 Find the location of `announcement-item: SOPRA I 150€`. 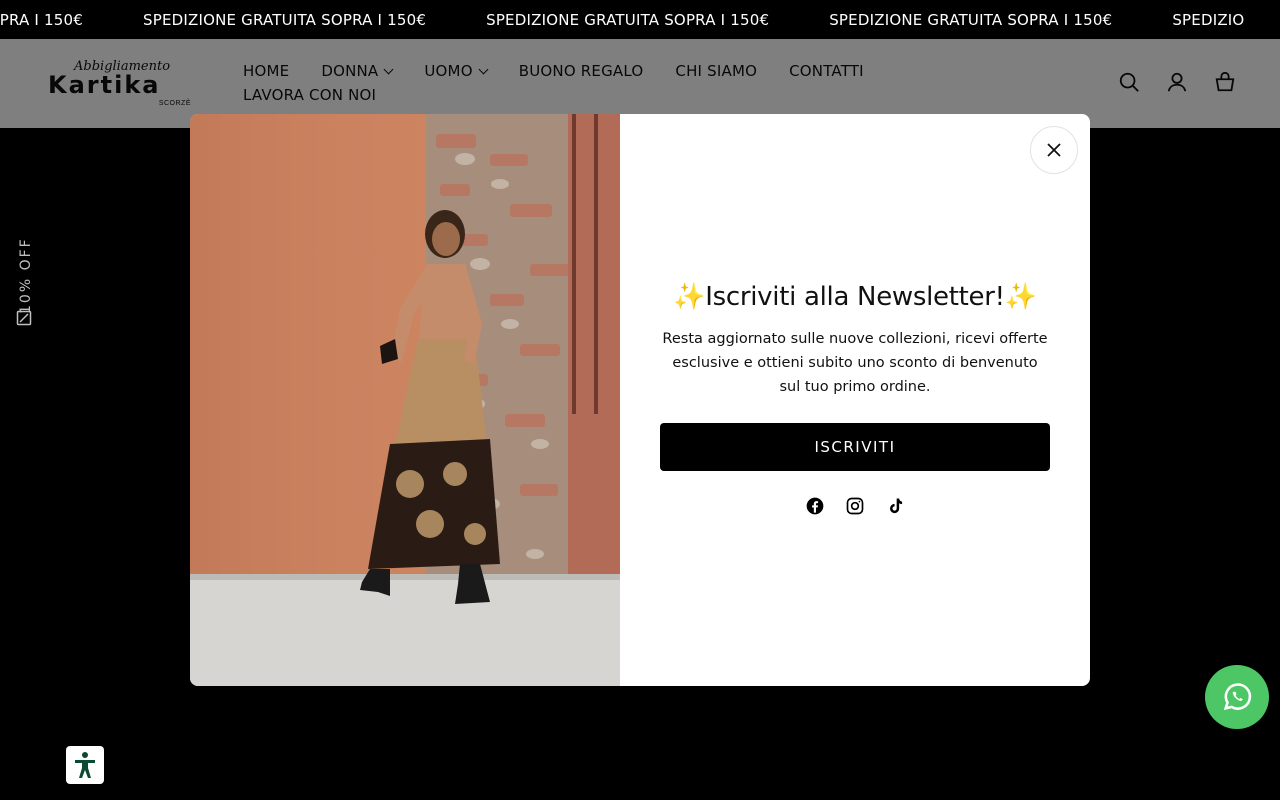

announcement-item: SOPRA I 150€ is located at coordinates (41, 19).